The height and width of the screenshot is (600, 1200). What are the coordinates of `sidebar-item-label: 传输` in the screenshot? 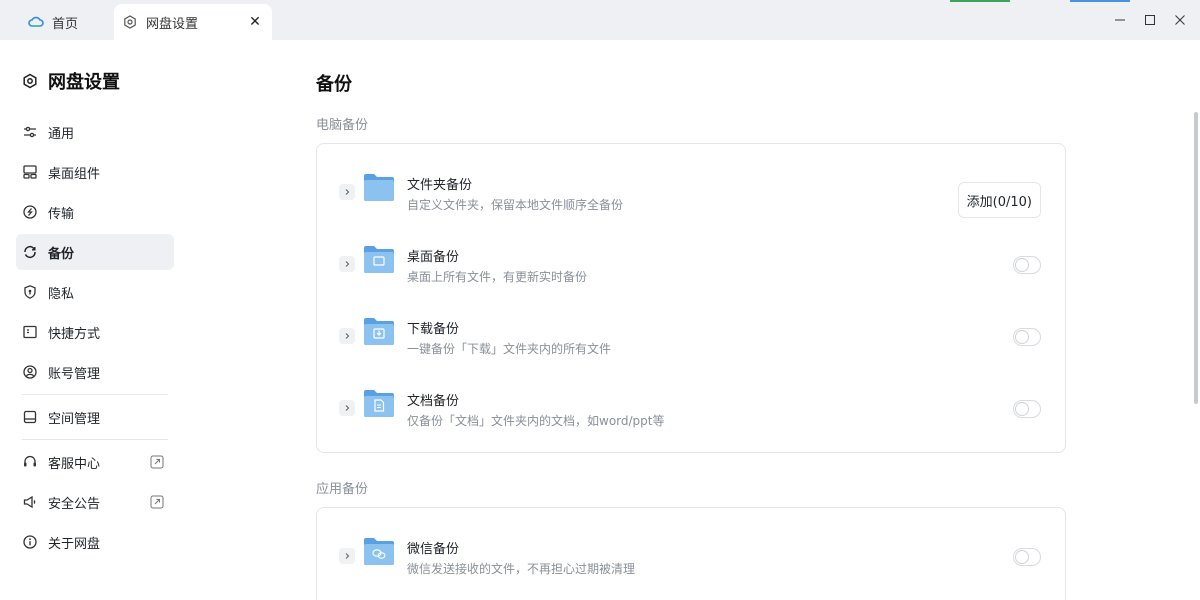 It's located at (61, 214).